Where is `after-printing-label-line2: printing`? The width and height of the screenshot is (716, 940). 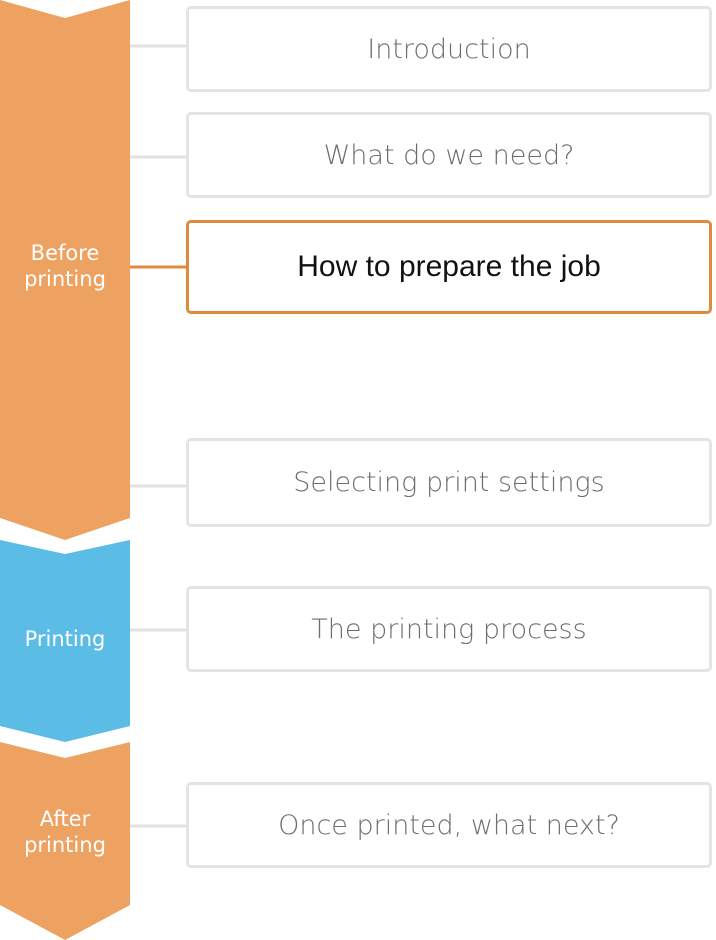 after-printing-label-line2: printing is located at coordinates (65, 845).